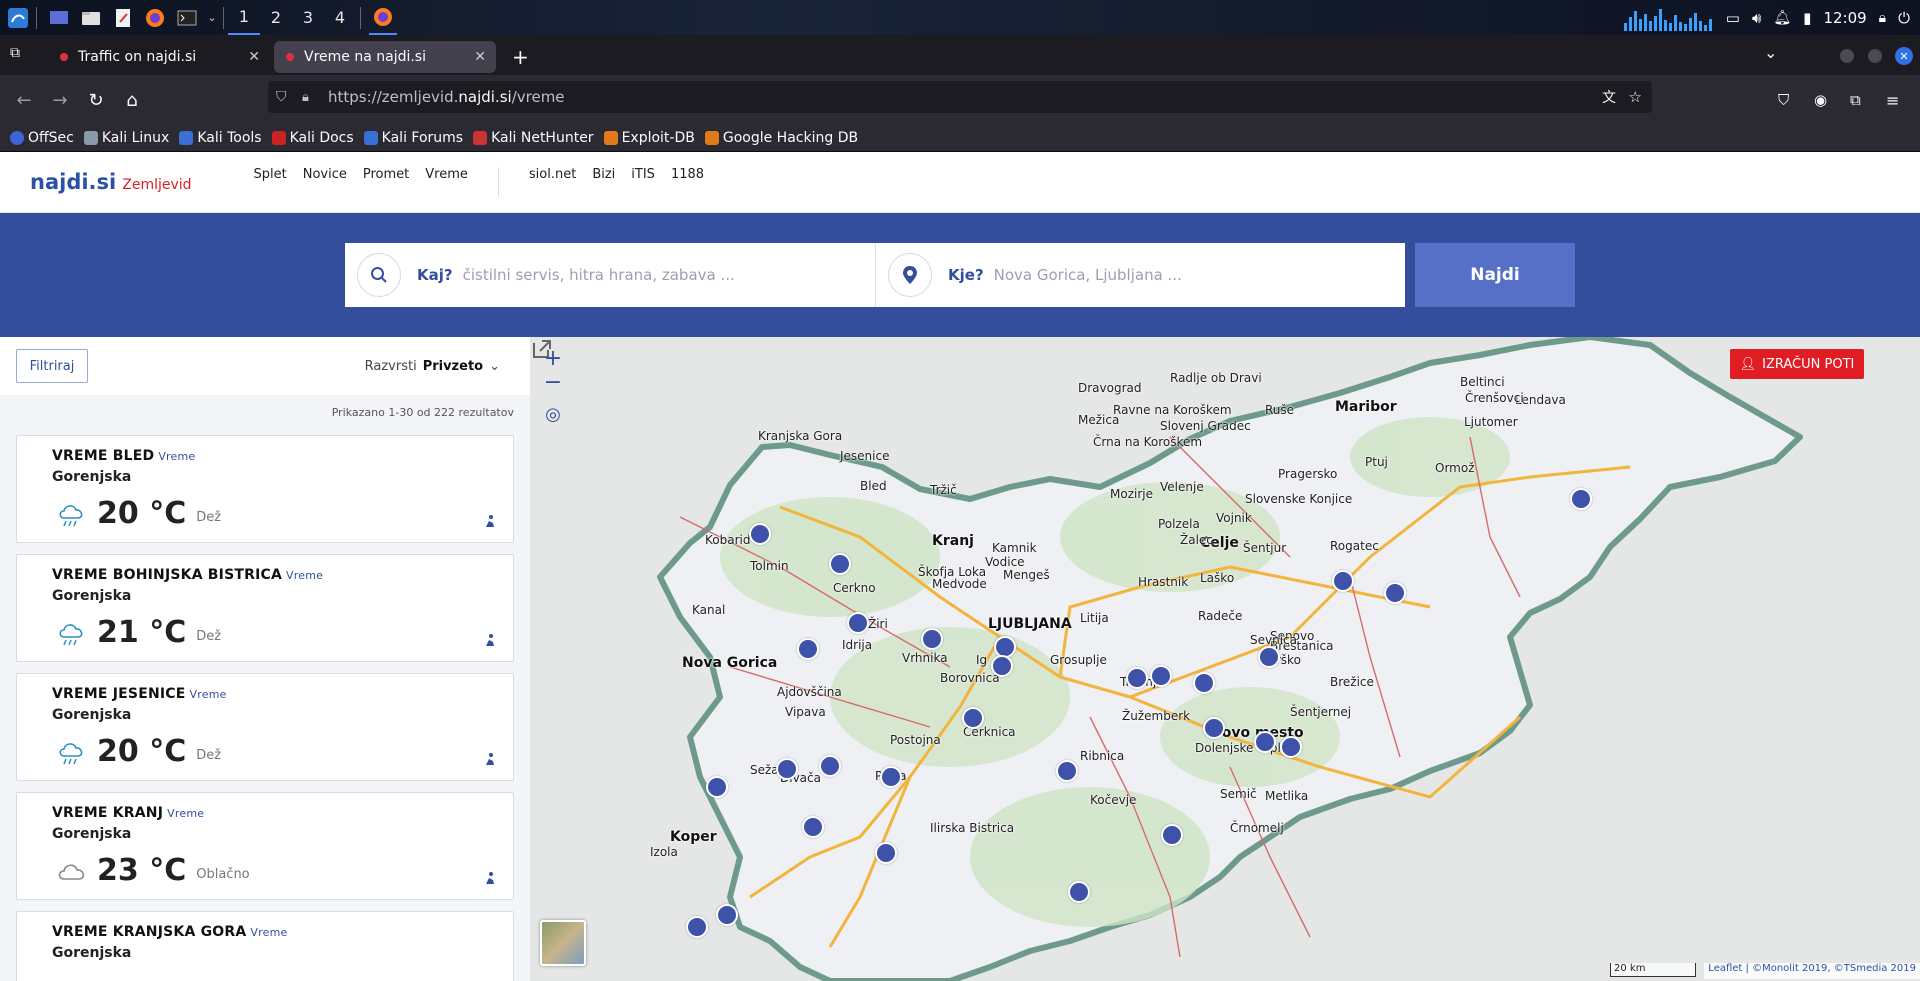 This screenshot has width=1920, height=981. Describe the element at coordinates (59, 18) in the screenshot. I see `desktop-icon` at that location.